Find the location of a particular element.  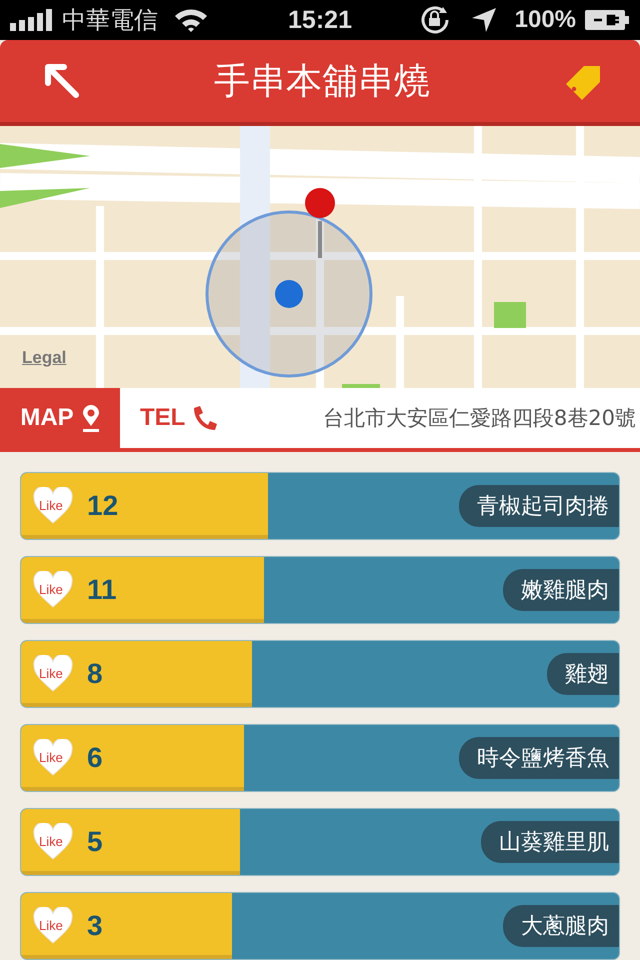

dish-name: 青椒起司肉捲 is located at coordinates (539, 506).